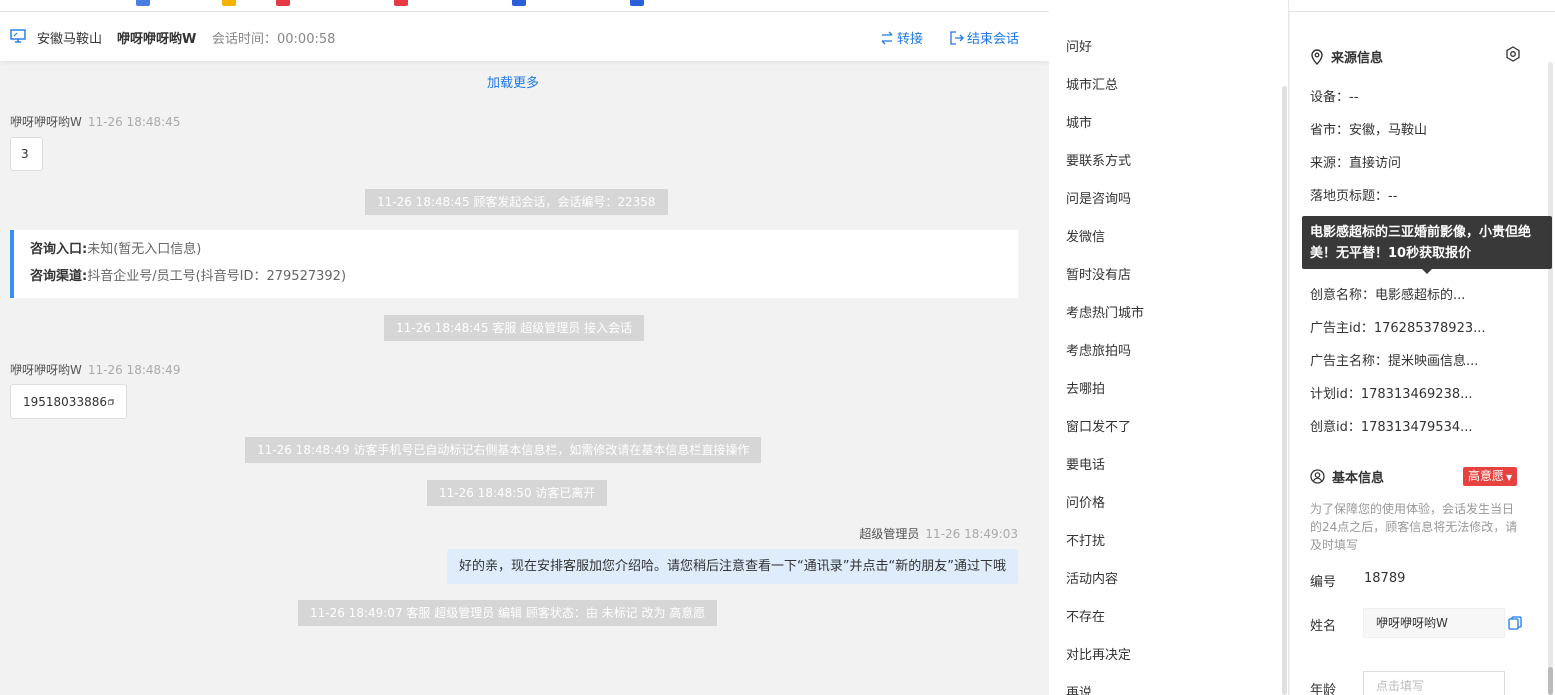 This screenshot has height=695, width=1555. I want to click on quick-reply-item: 要联系方式, so click(1098, 159).